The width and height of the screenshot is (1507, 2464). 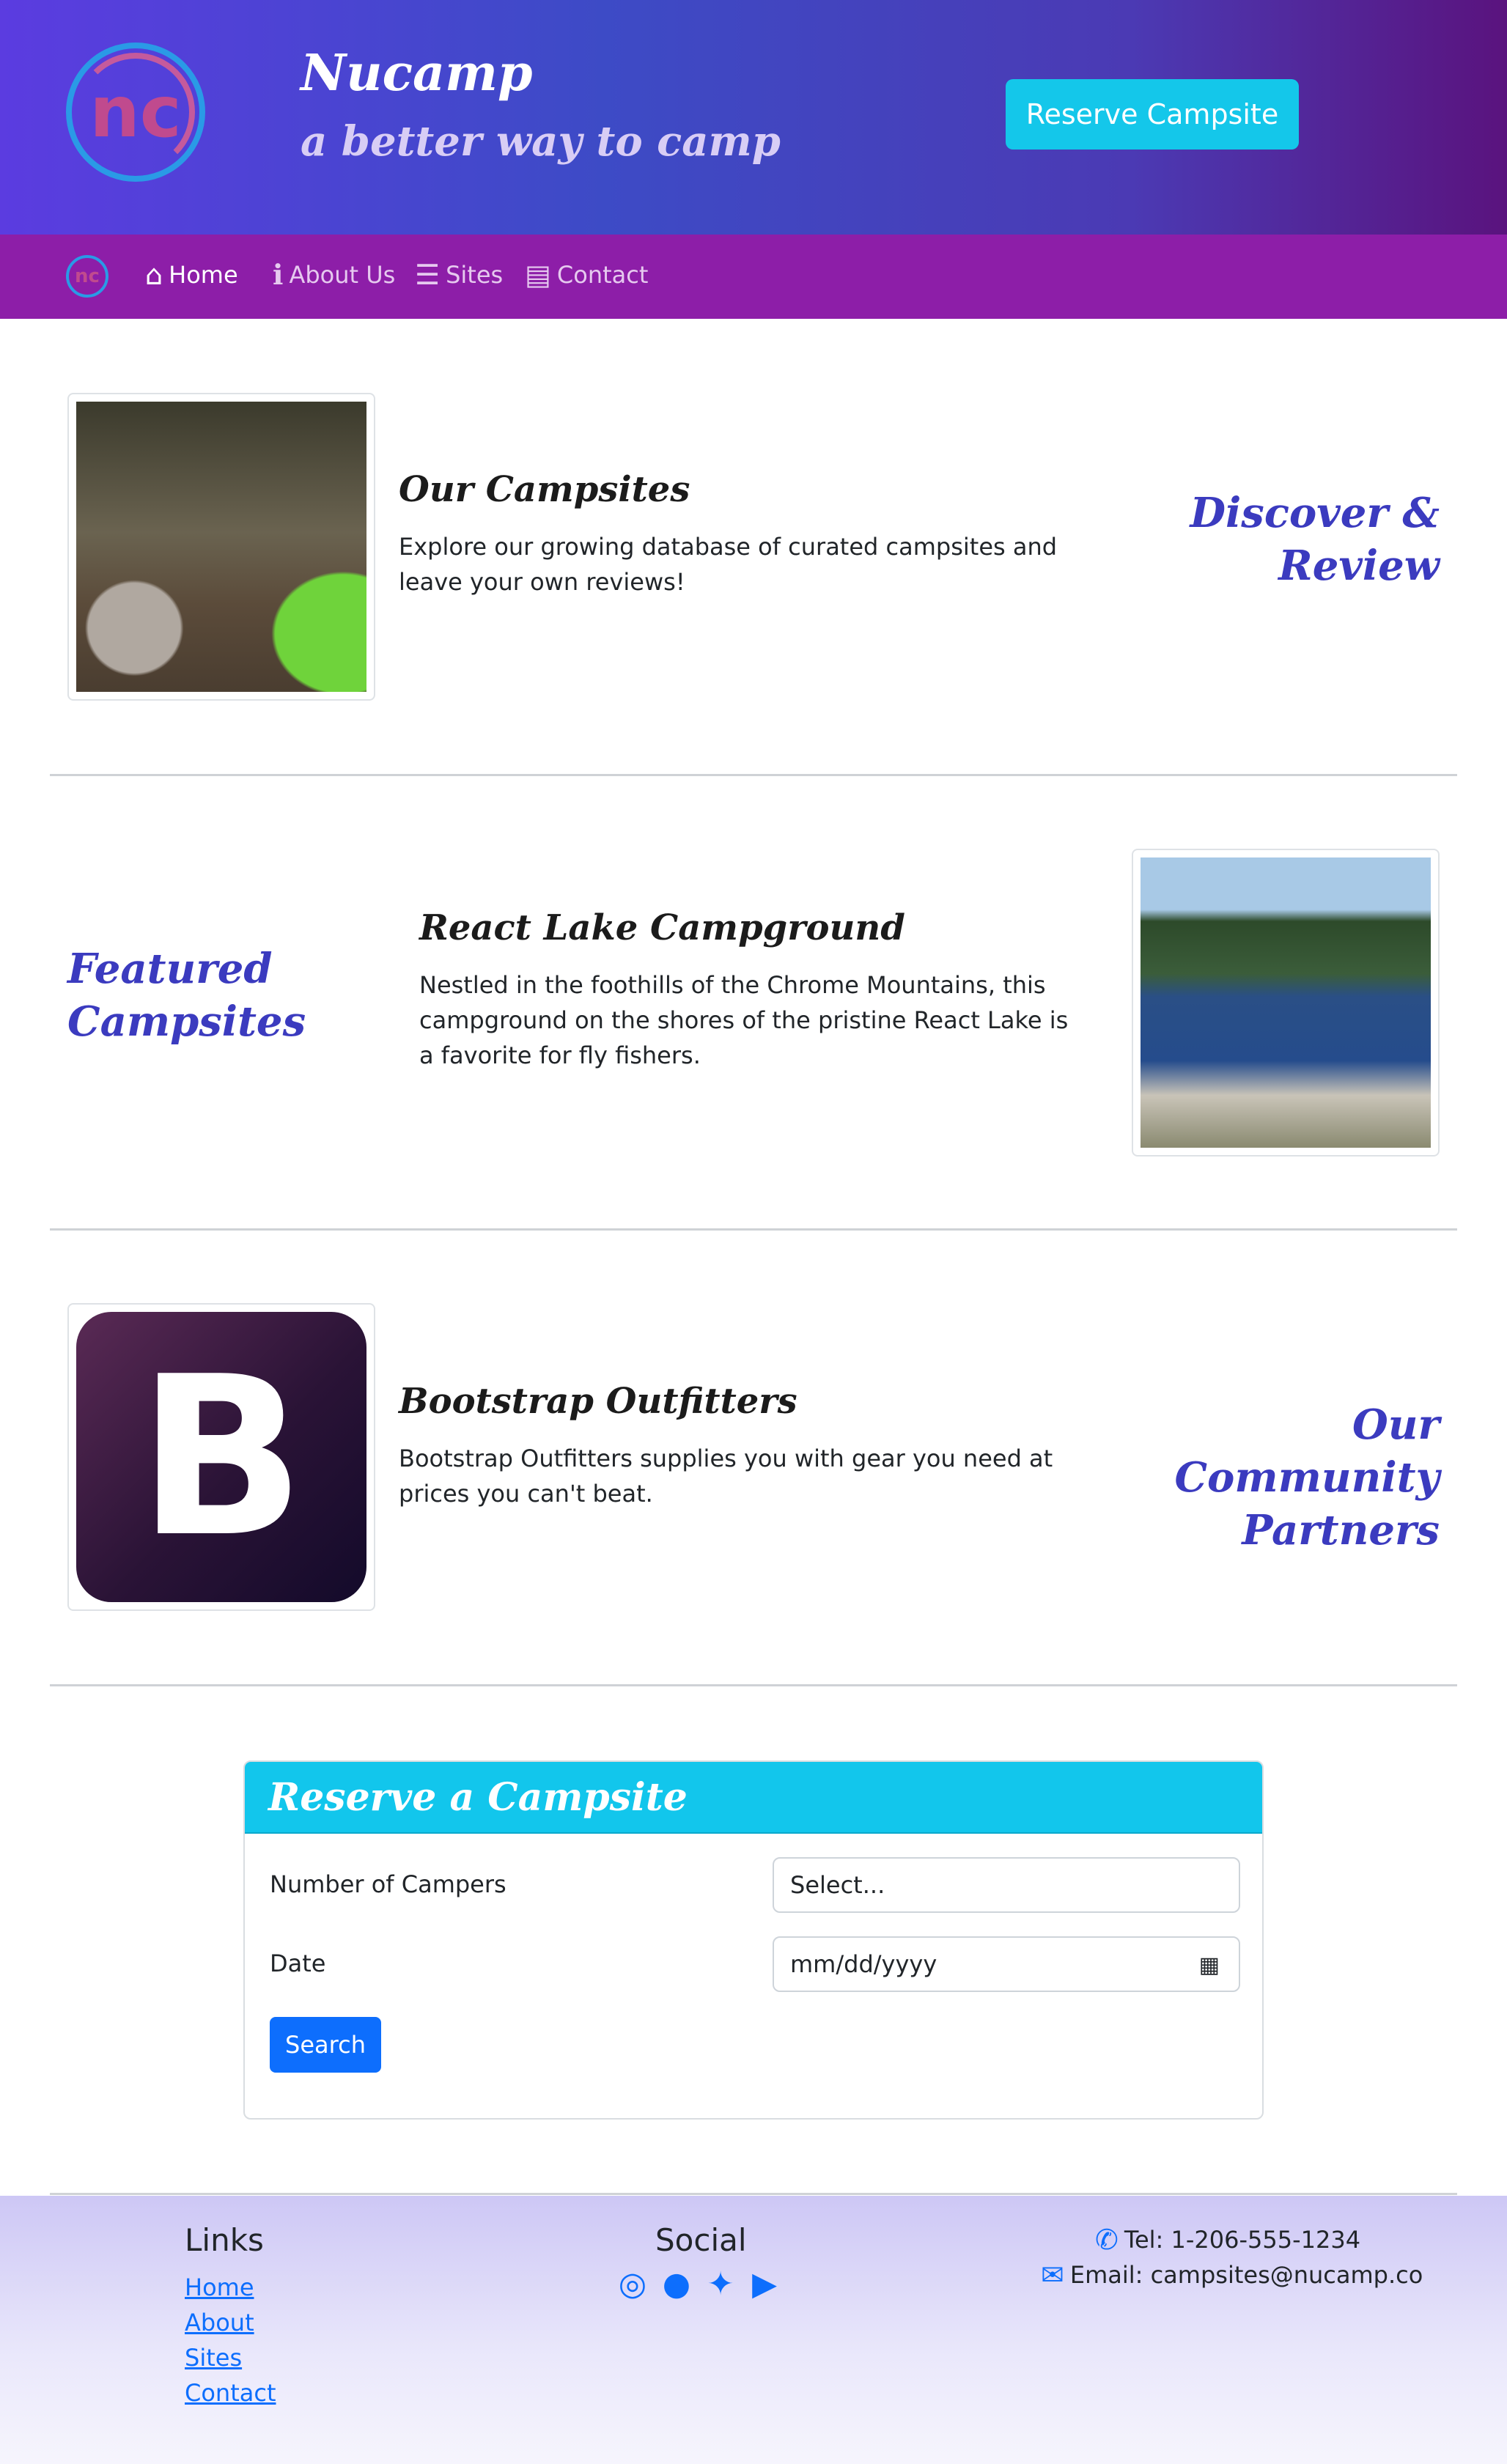 I want to click on card-title: Reserve a Campsite, so click(x=478, y=1797).